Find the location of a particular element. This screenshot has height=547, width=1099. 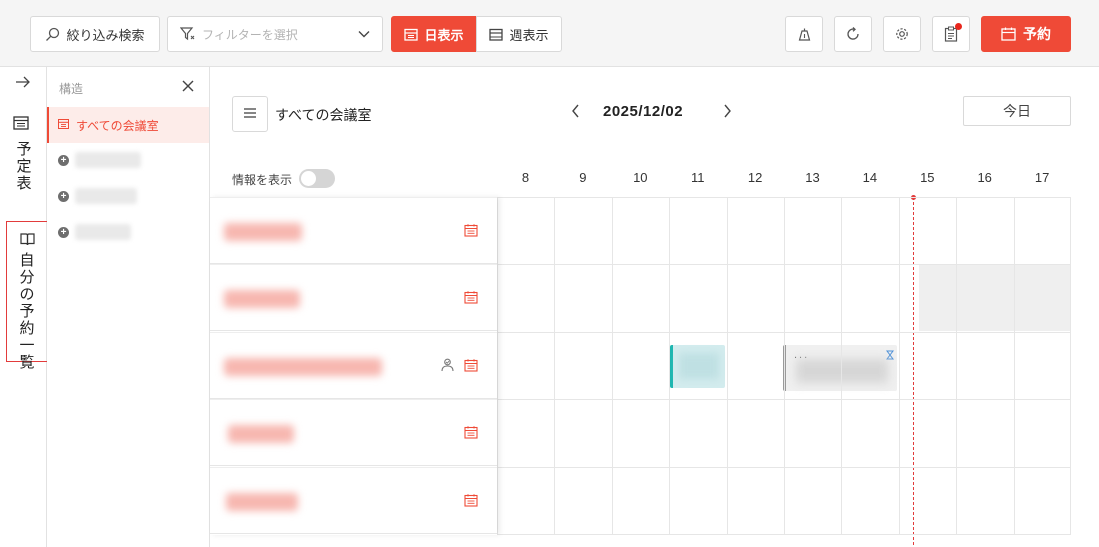

info-toggle is located at coordinates (317, 178).